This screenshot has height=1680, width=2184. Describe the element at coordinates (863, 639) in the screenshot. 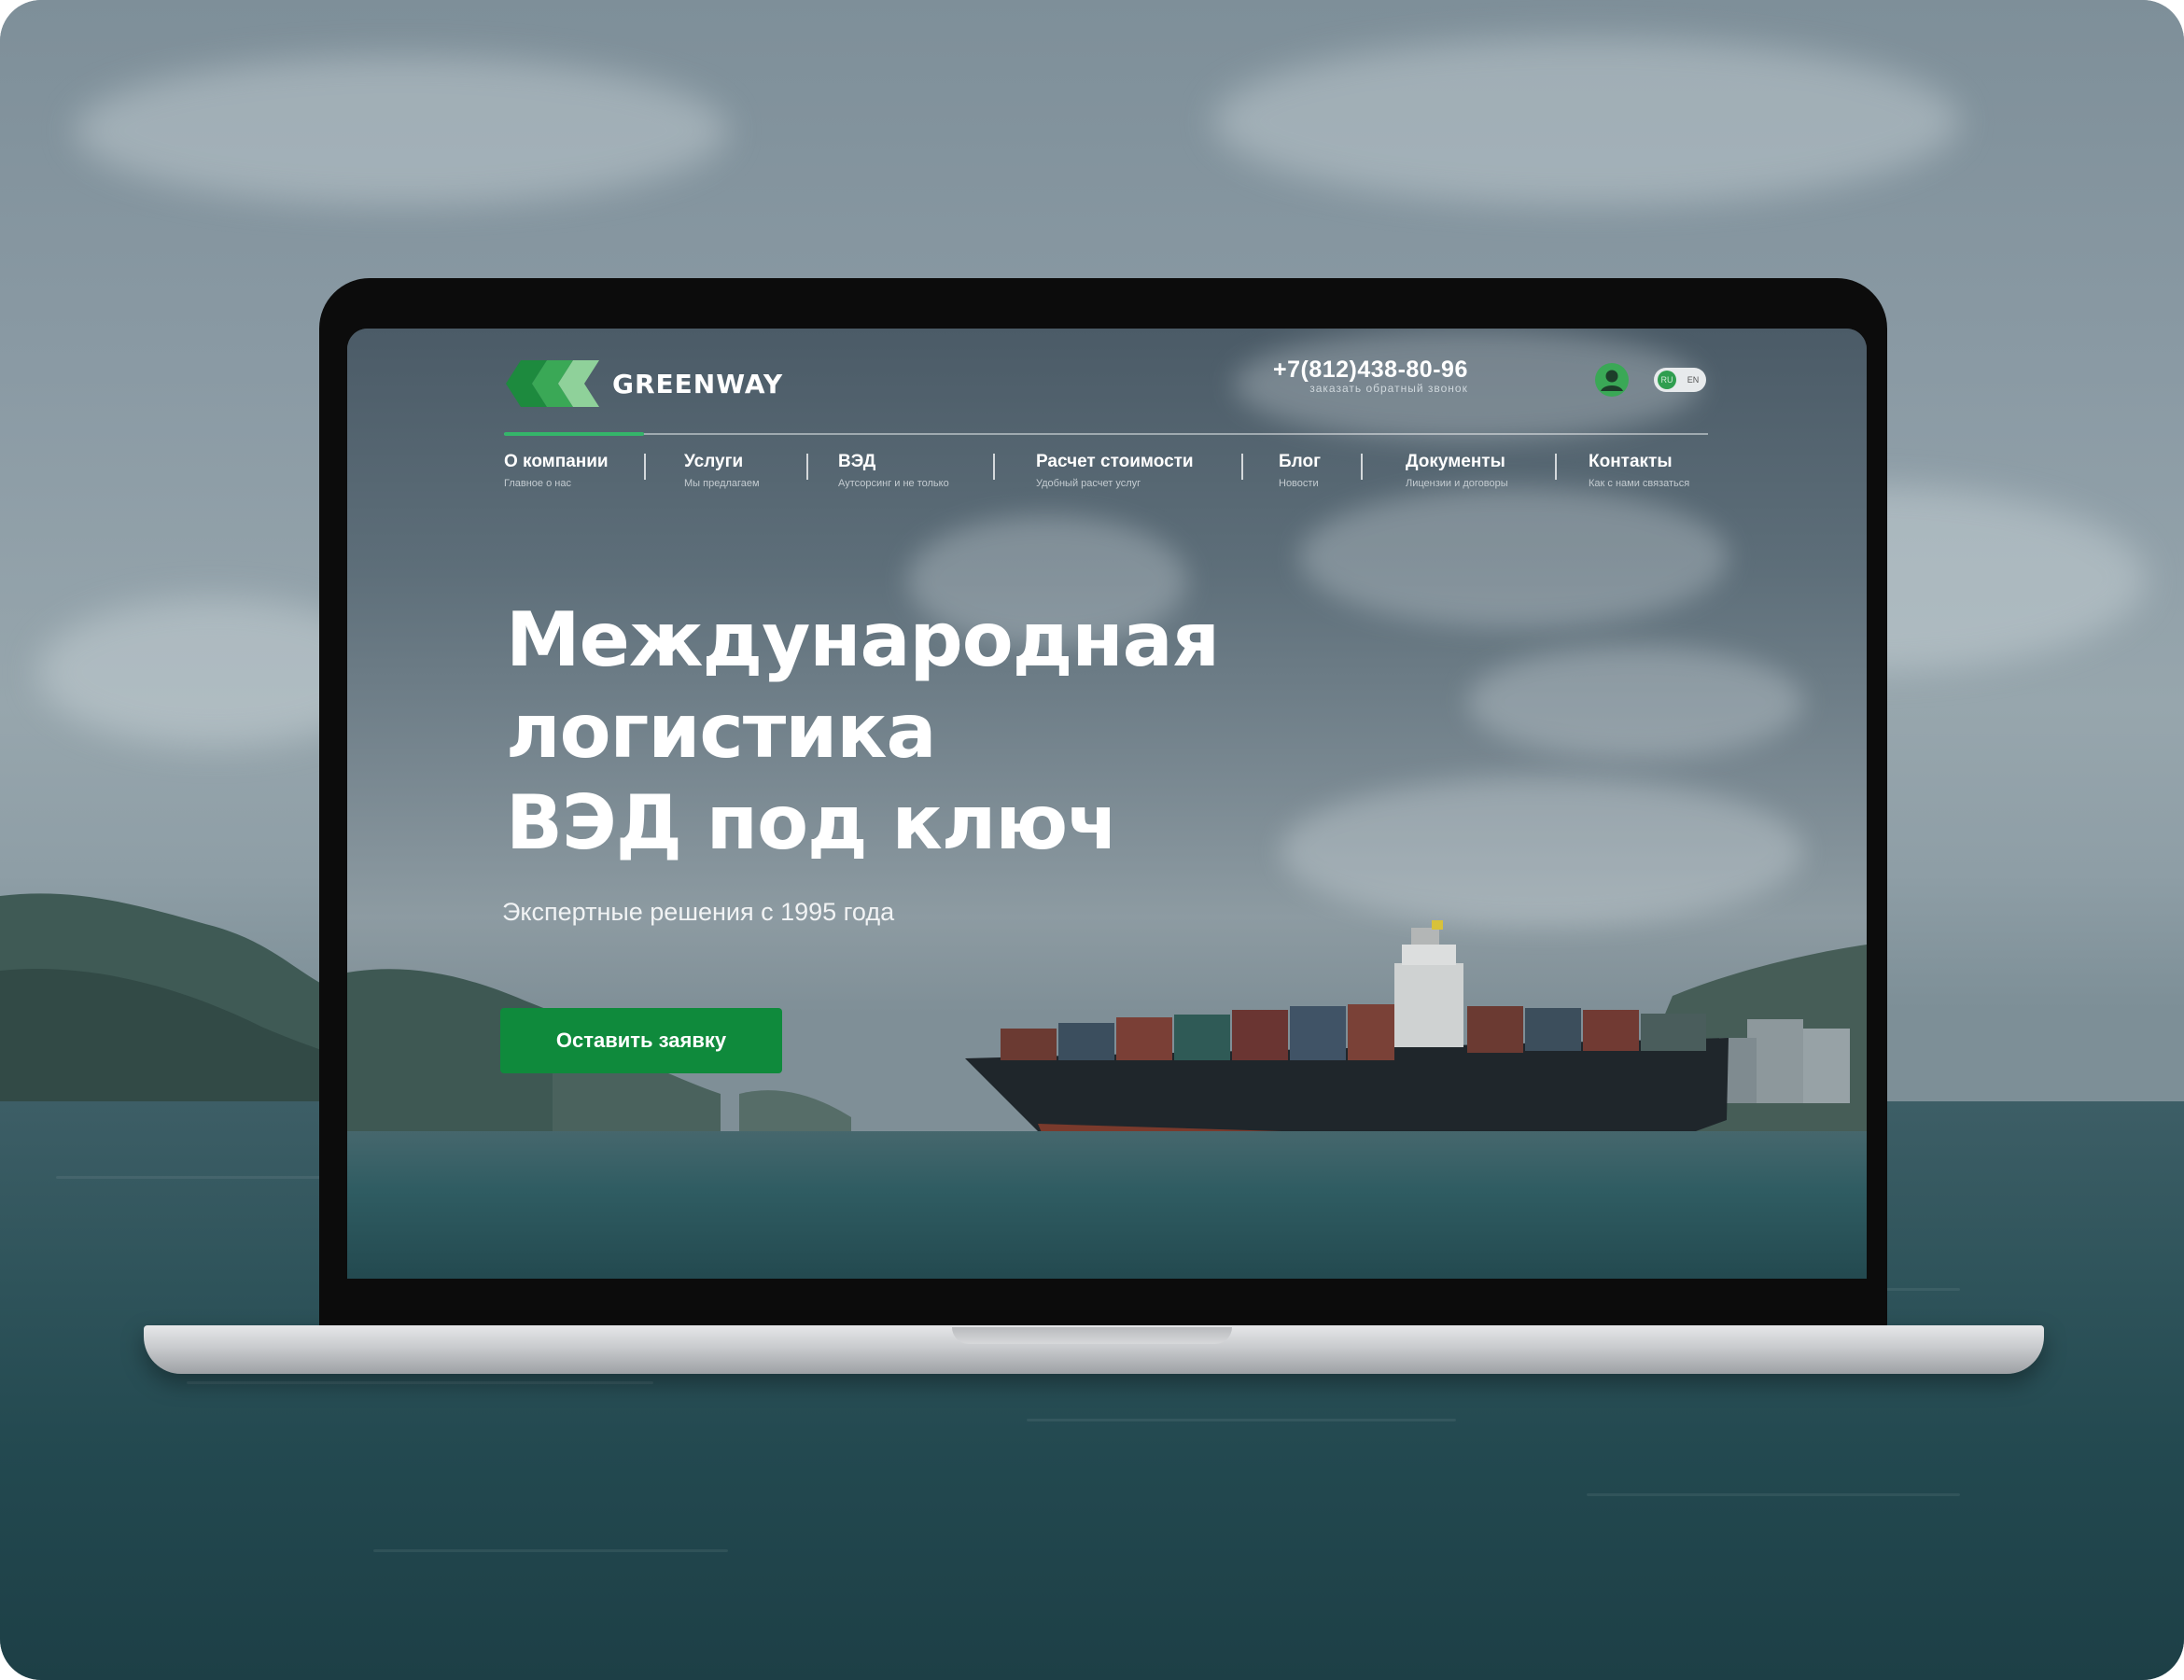

I see `hero-title-line: Международная` at that location.